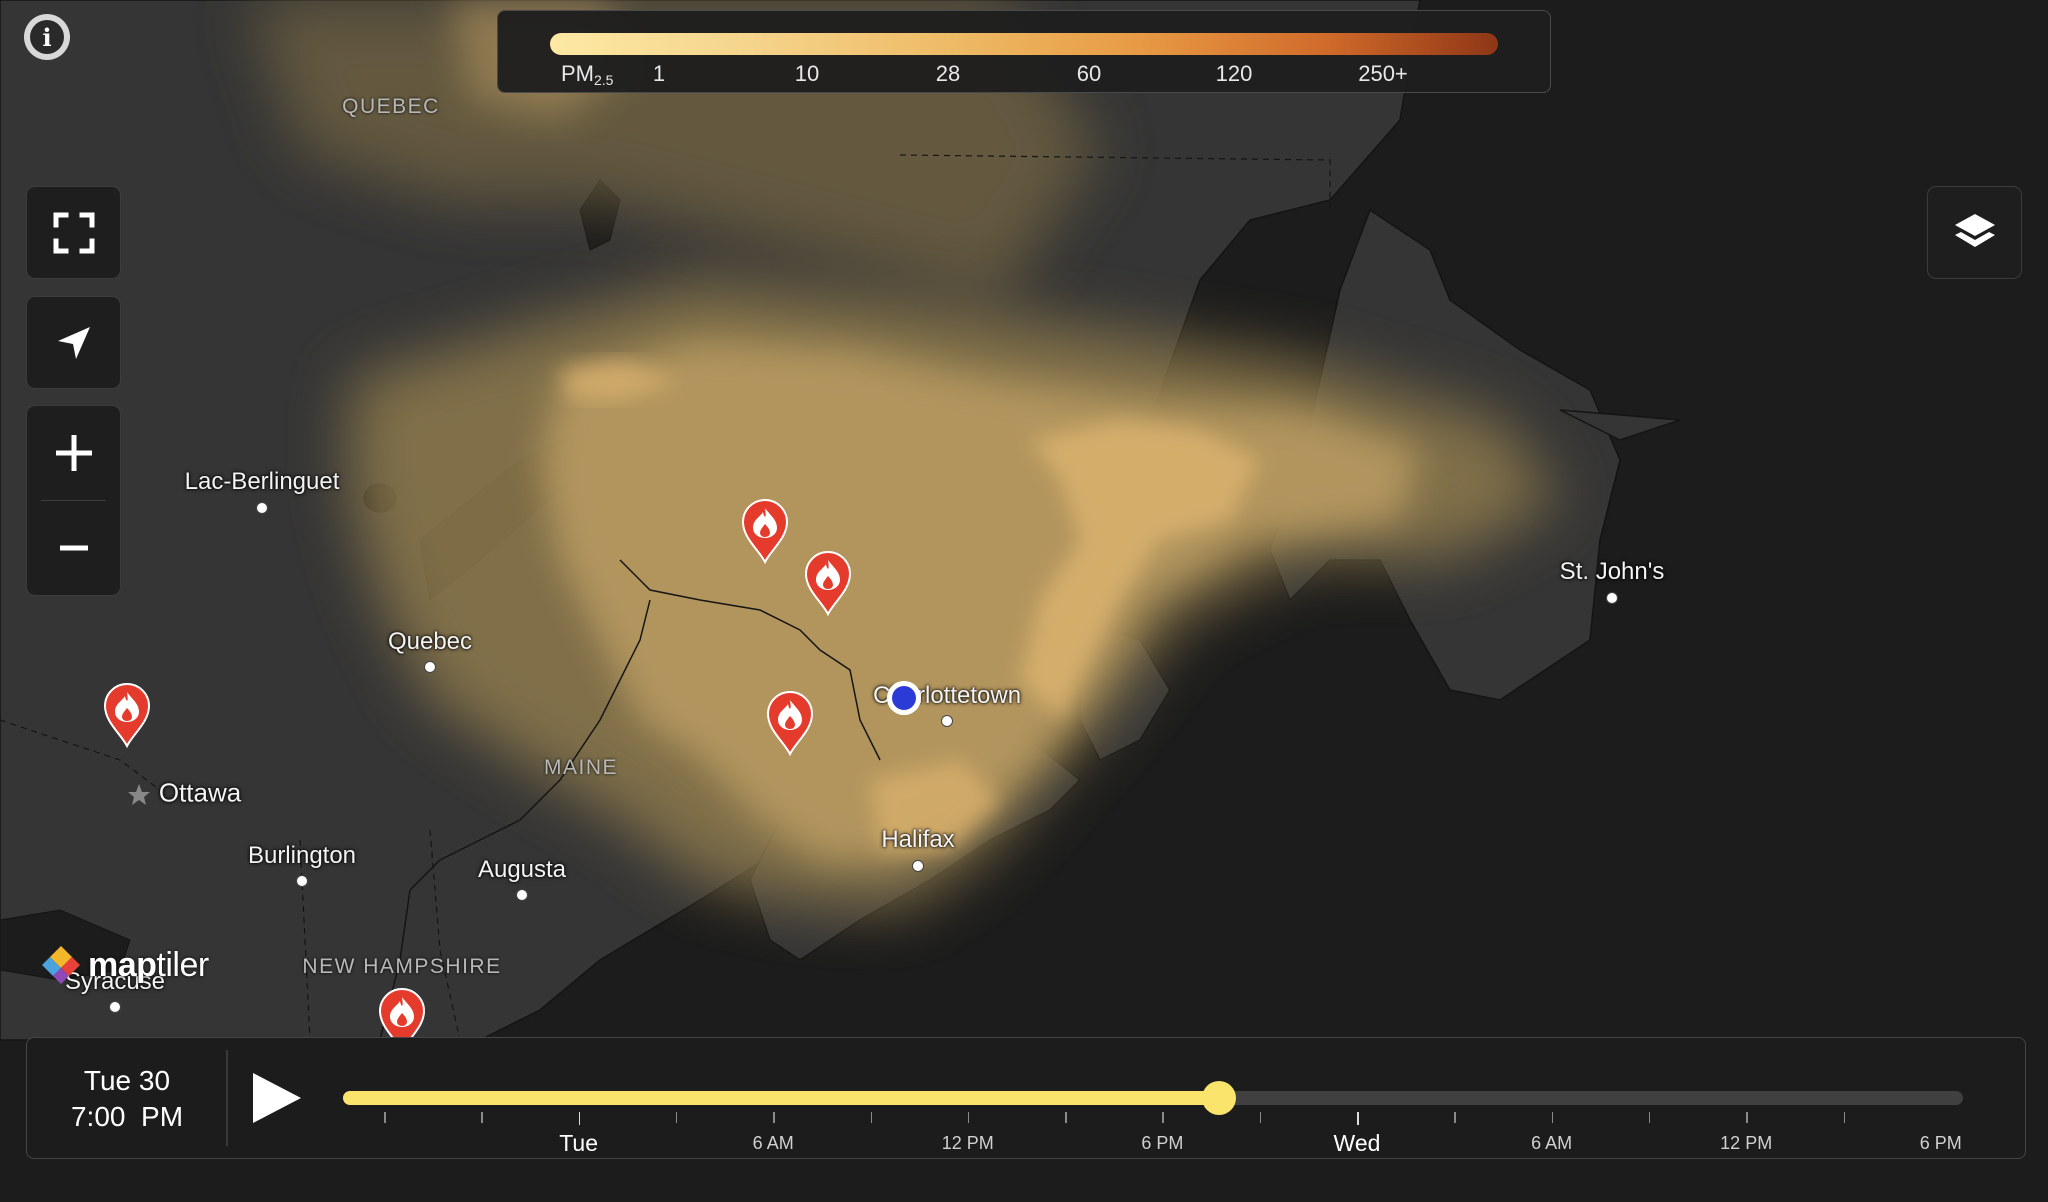  I want to click on zoom-in-icon, so click(73, 452).